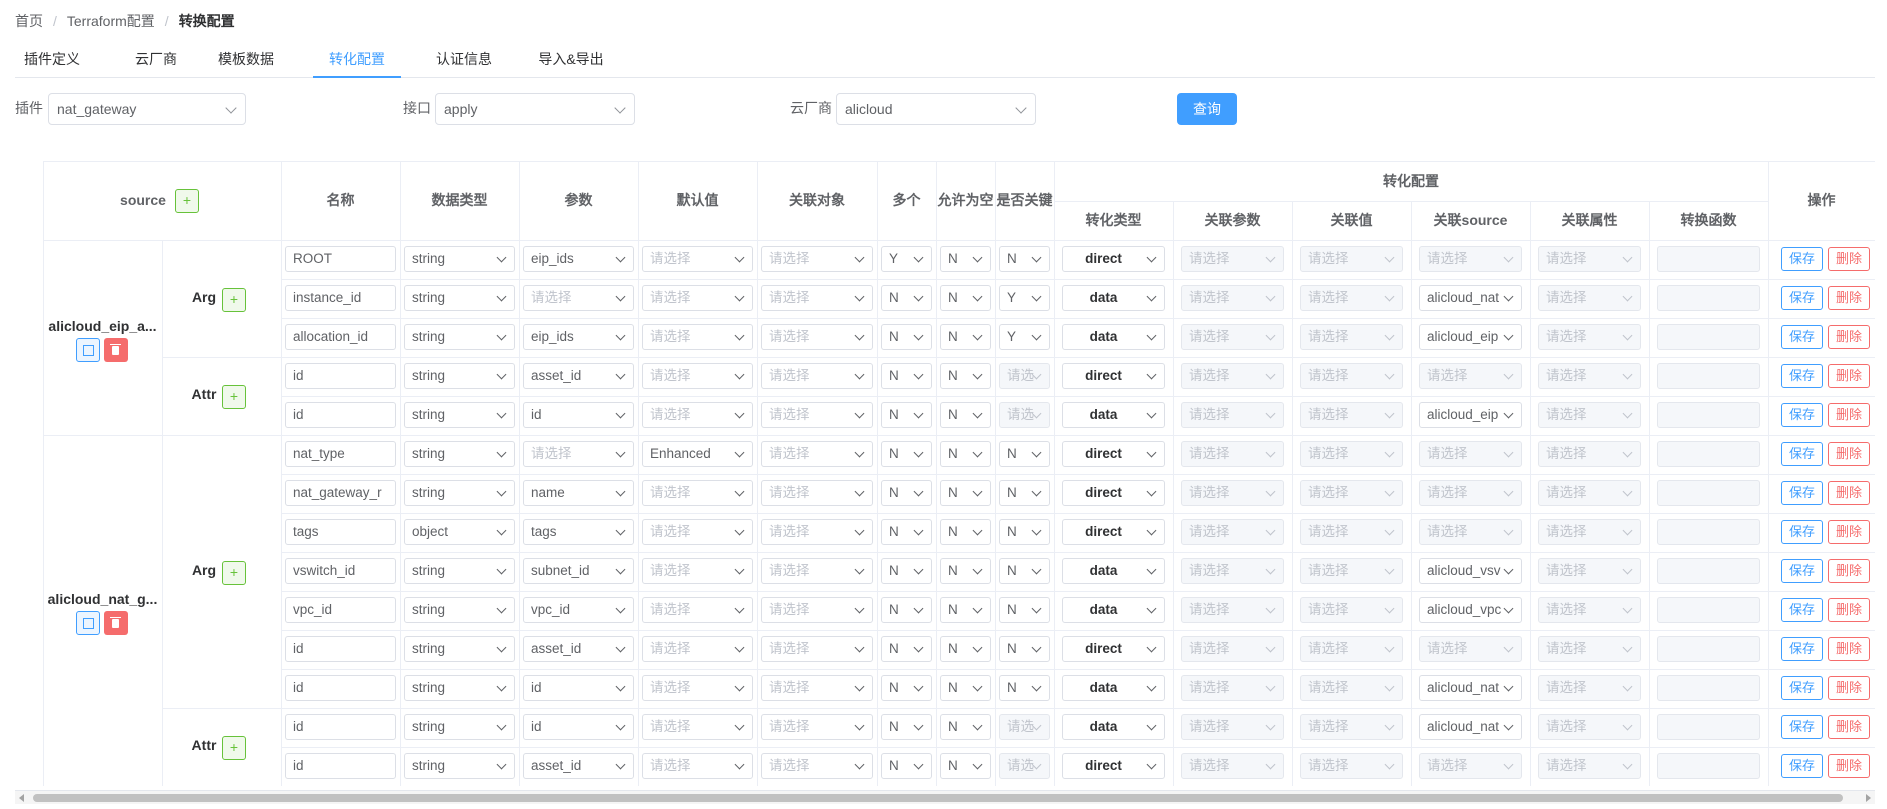 The width and height of the screenshot is (1887, 809). I want to click on breadcrumb-home: 首页, so click(29, 21).